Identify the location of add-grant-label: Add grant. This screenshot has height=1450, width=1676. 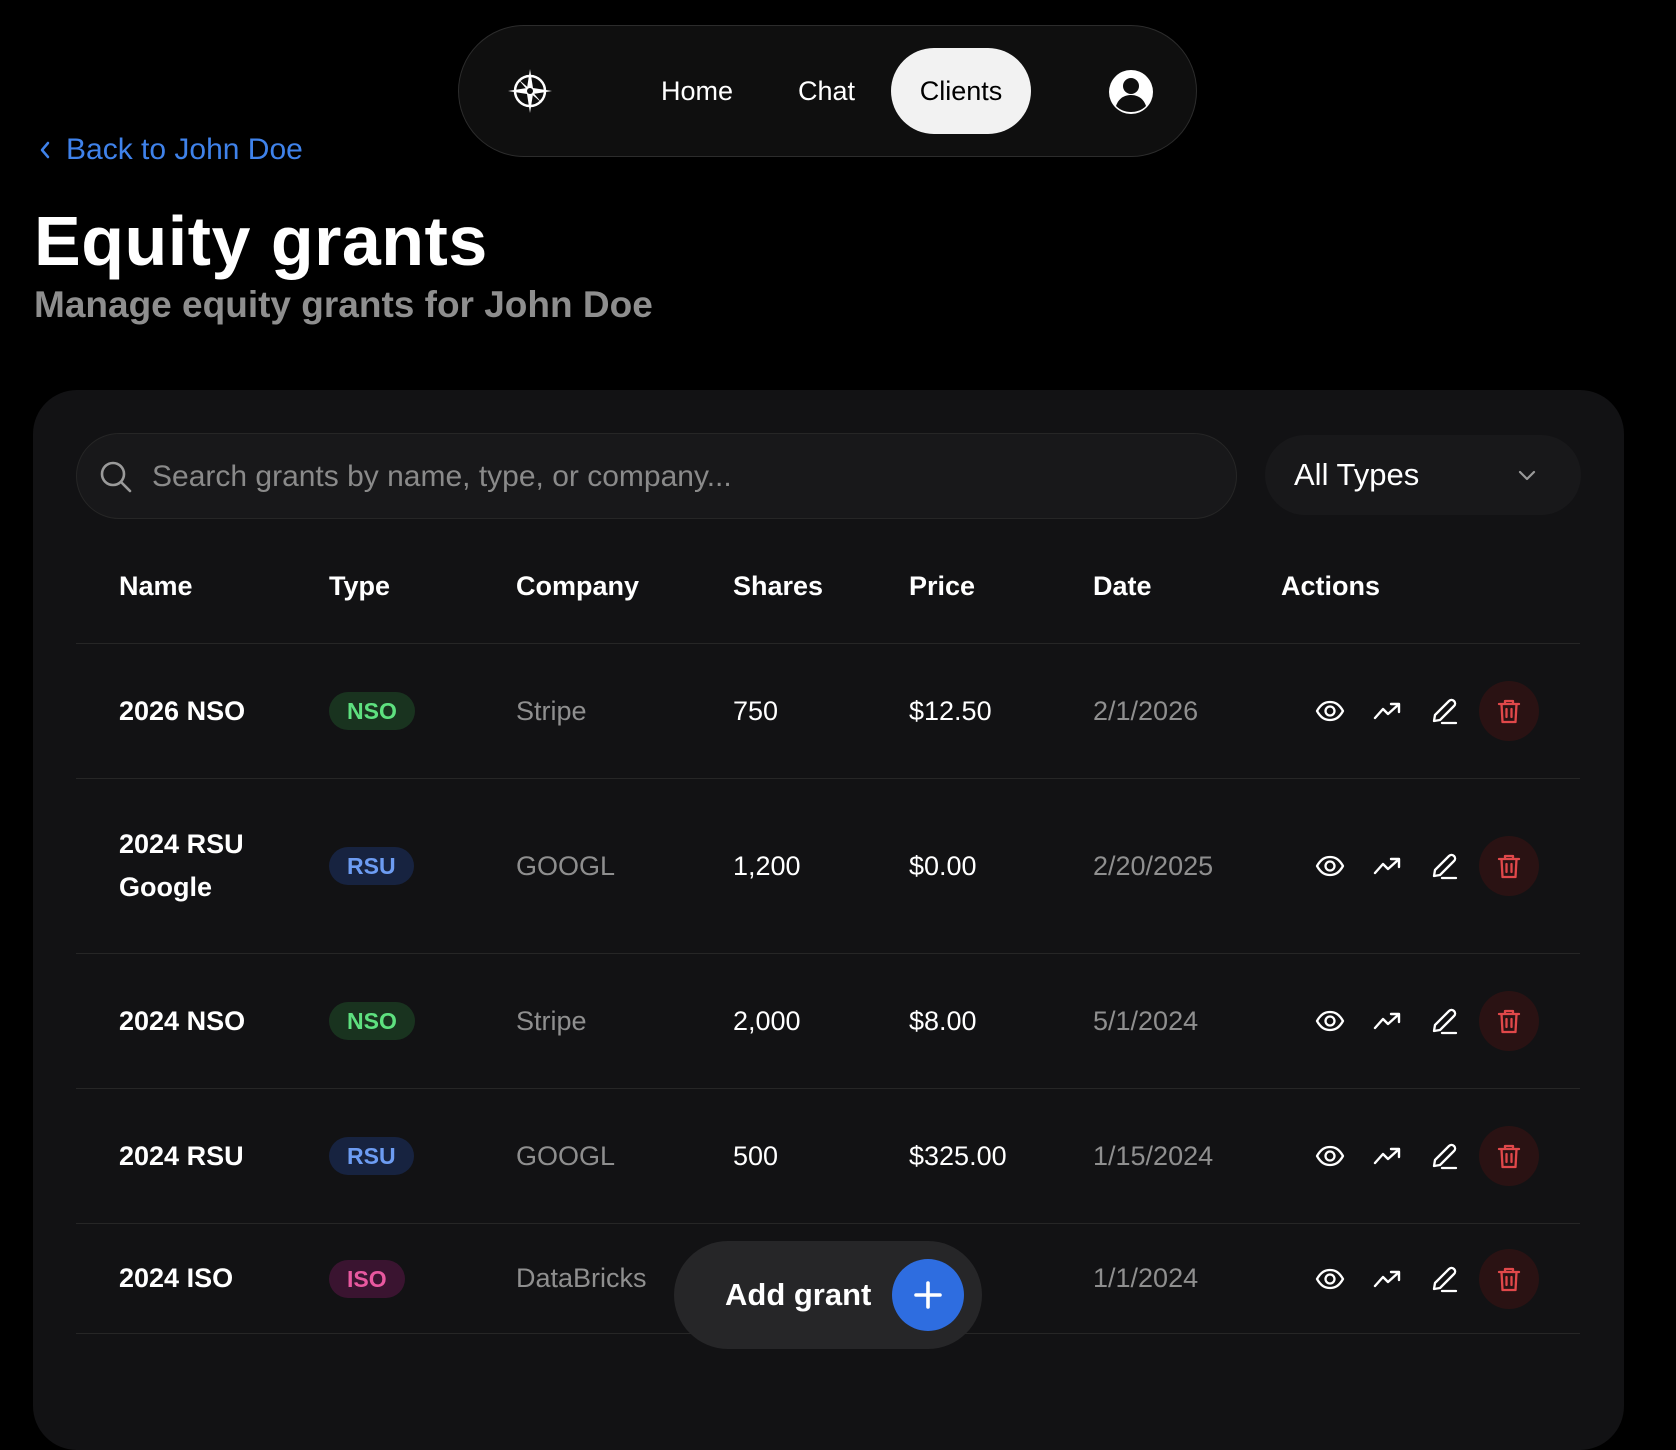
(798, 1294).